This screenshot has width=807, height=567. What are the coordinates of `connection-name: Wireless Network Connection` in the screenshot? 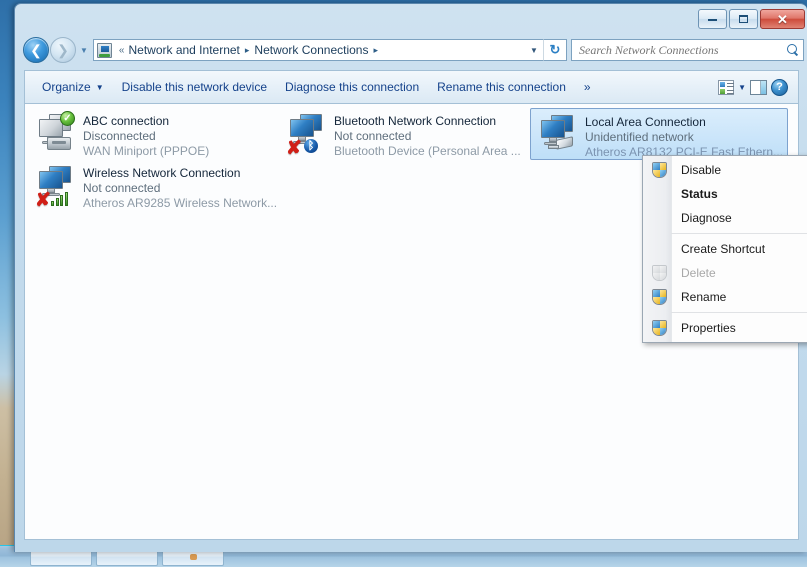 It's located at (162, 173).